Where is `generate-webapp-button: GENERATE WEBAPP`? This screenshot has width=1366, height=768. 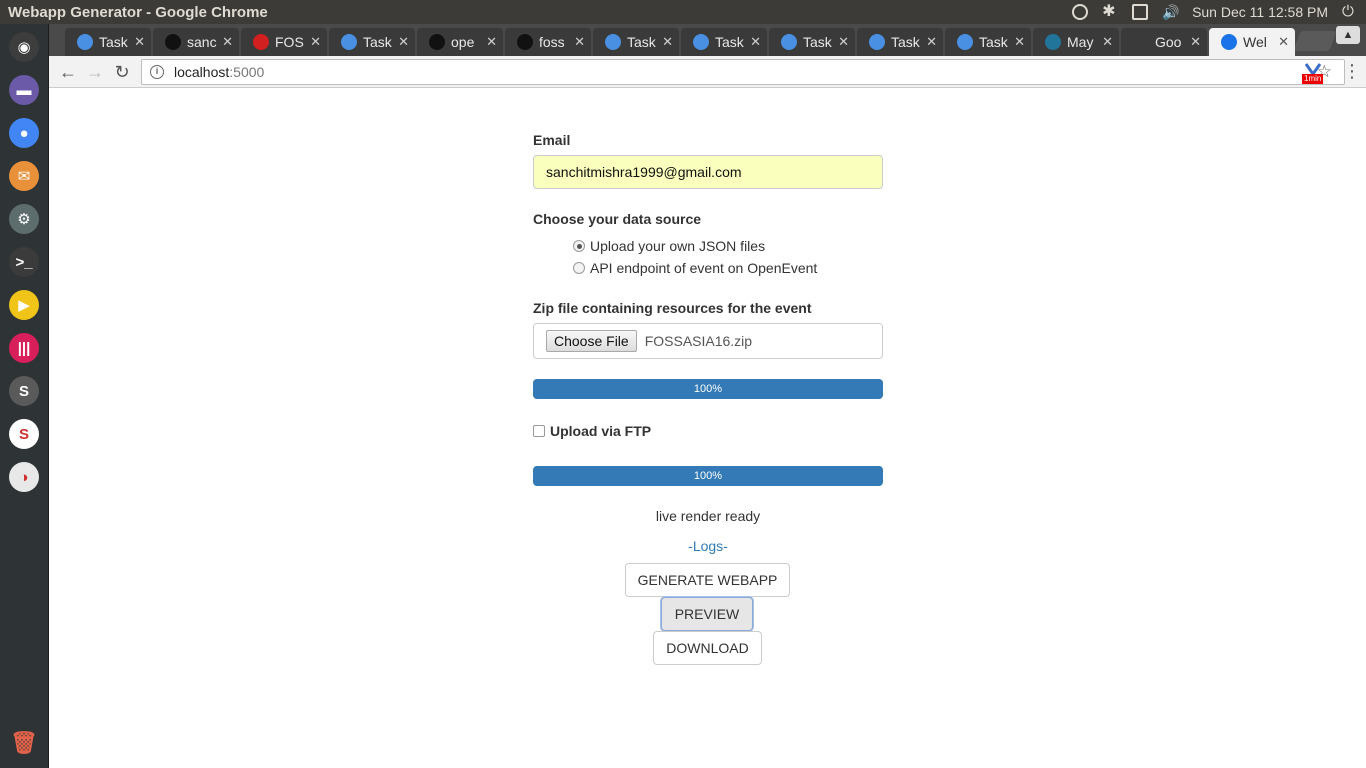
generate-webapp-button: GENERATE WEBAPP is located at coordinates (707, 580).